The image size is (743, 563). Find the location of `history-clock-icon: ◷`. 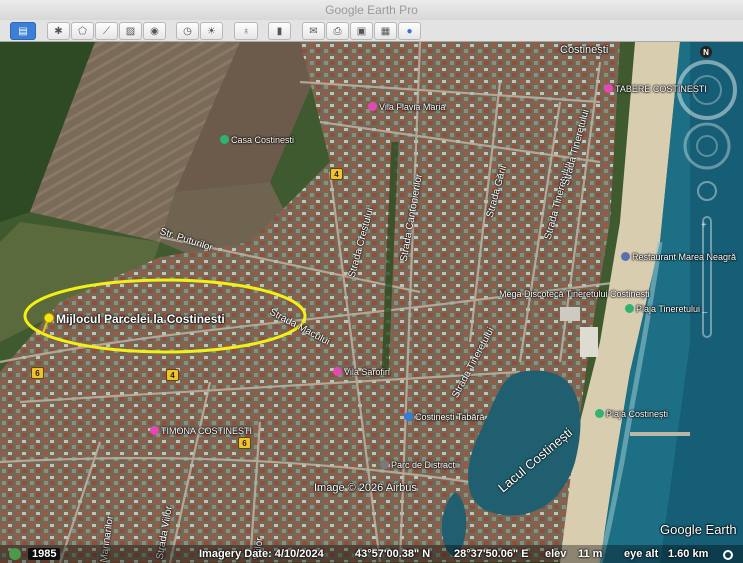

history-clock-icon: ◷ is located at coordinates (187, 31).